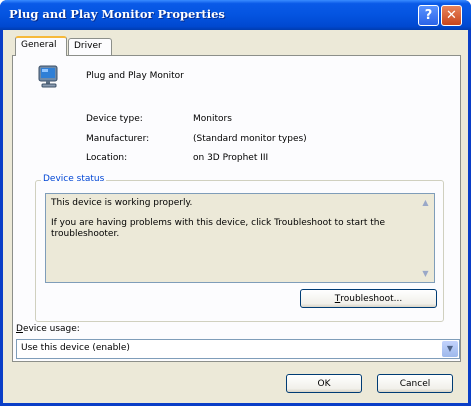 Image resolution: width=471 pixels, height=406 pixels. I want to click on title-bar: Plug and Play Monitor Properties ? ✕, so click(235, 15).